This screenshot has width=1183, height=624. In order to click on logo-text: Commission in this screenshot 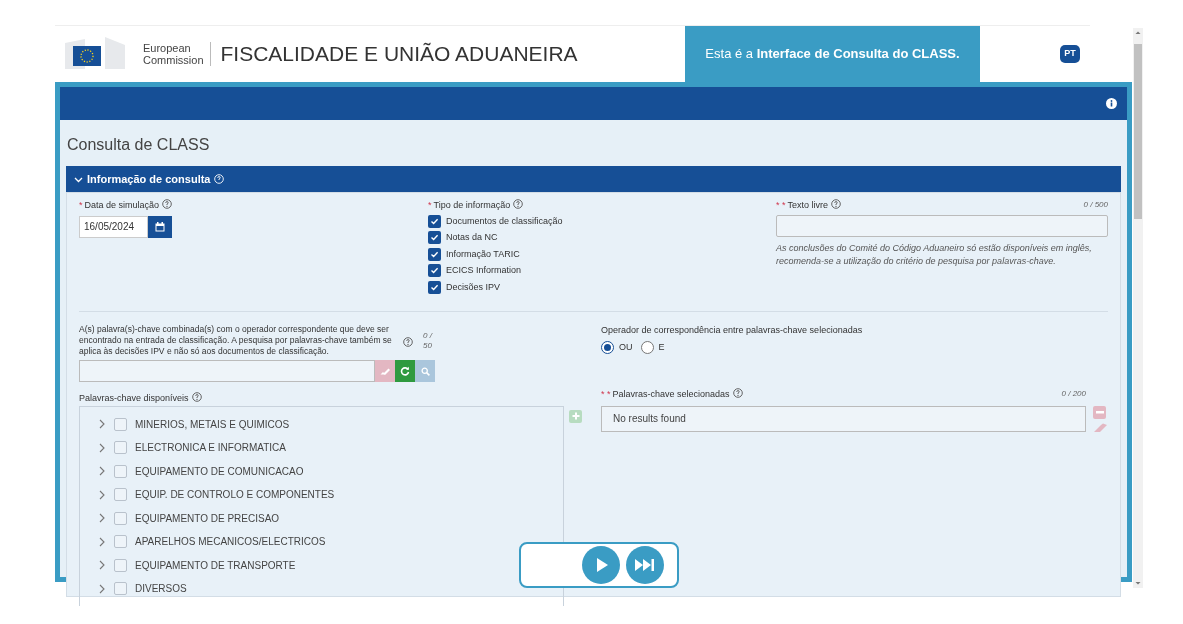, I will do `click(173, 60)`.